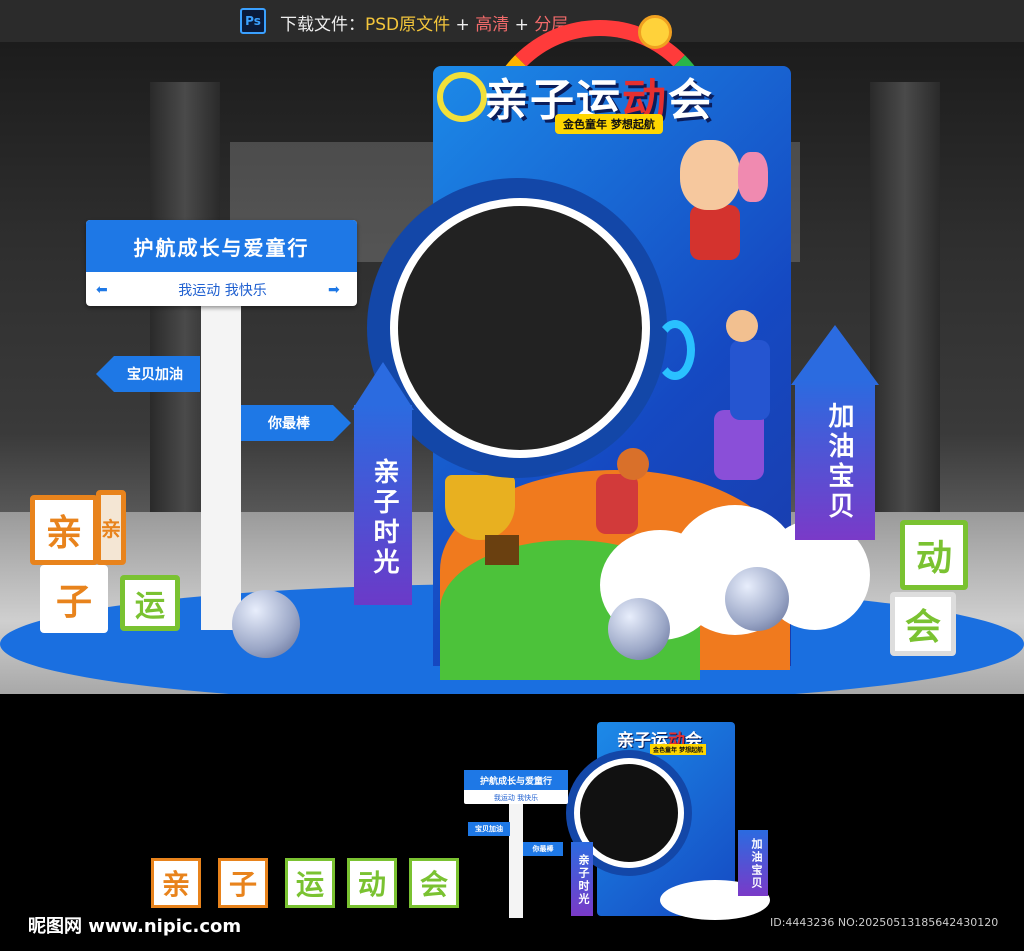 The width and height of the screenshot is (1024, 951). What do you see at coordinates (934, 555) in the screenshot?
I see `cube-dong: 动` at bounding box center [934, 555].